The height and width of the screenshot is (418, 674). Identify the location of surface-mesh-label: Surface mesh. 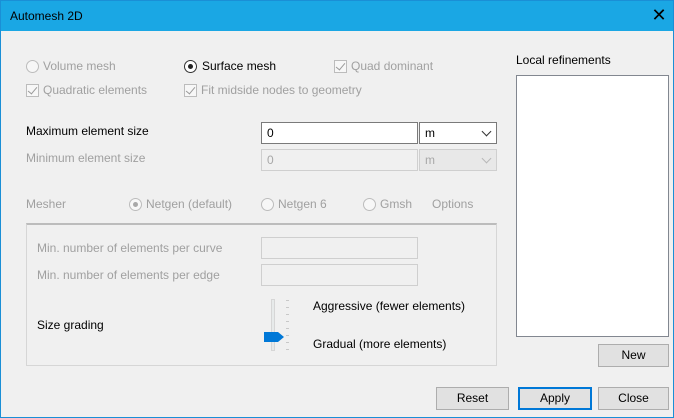
(239, 66).